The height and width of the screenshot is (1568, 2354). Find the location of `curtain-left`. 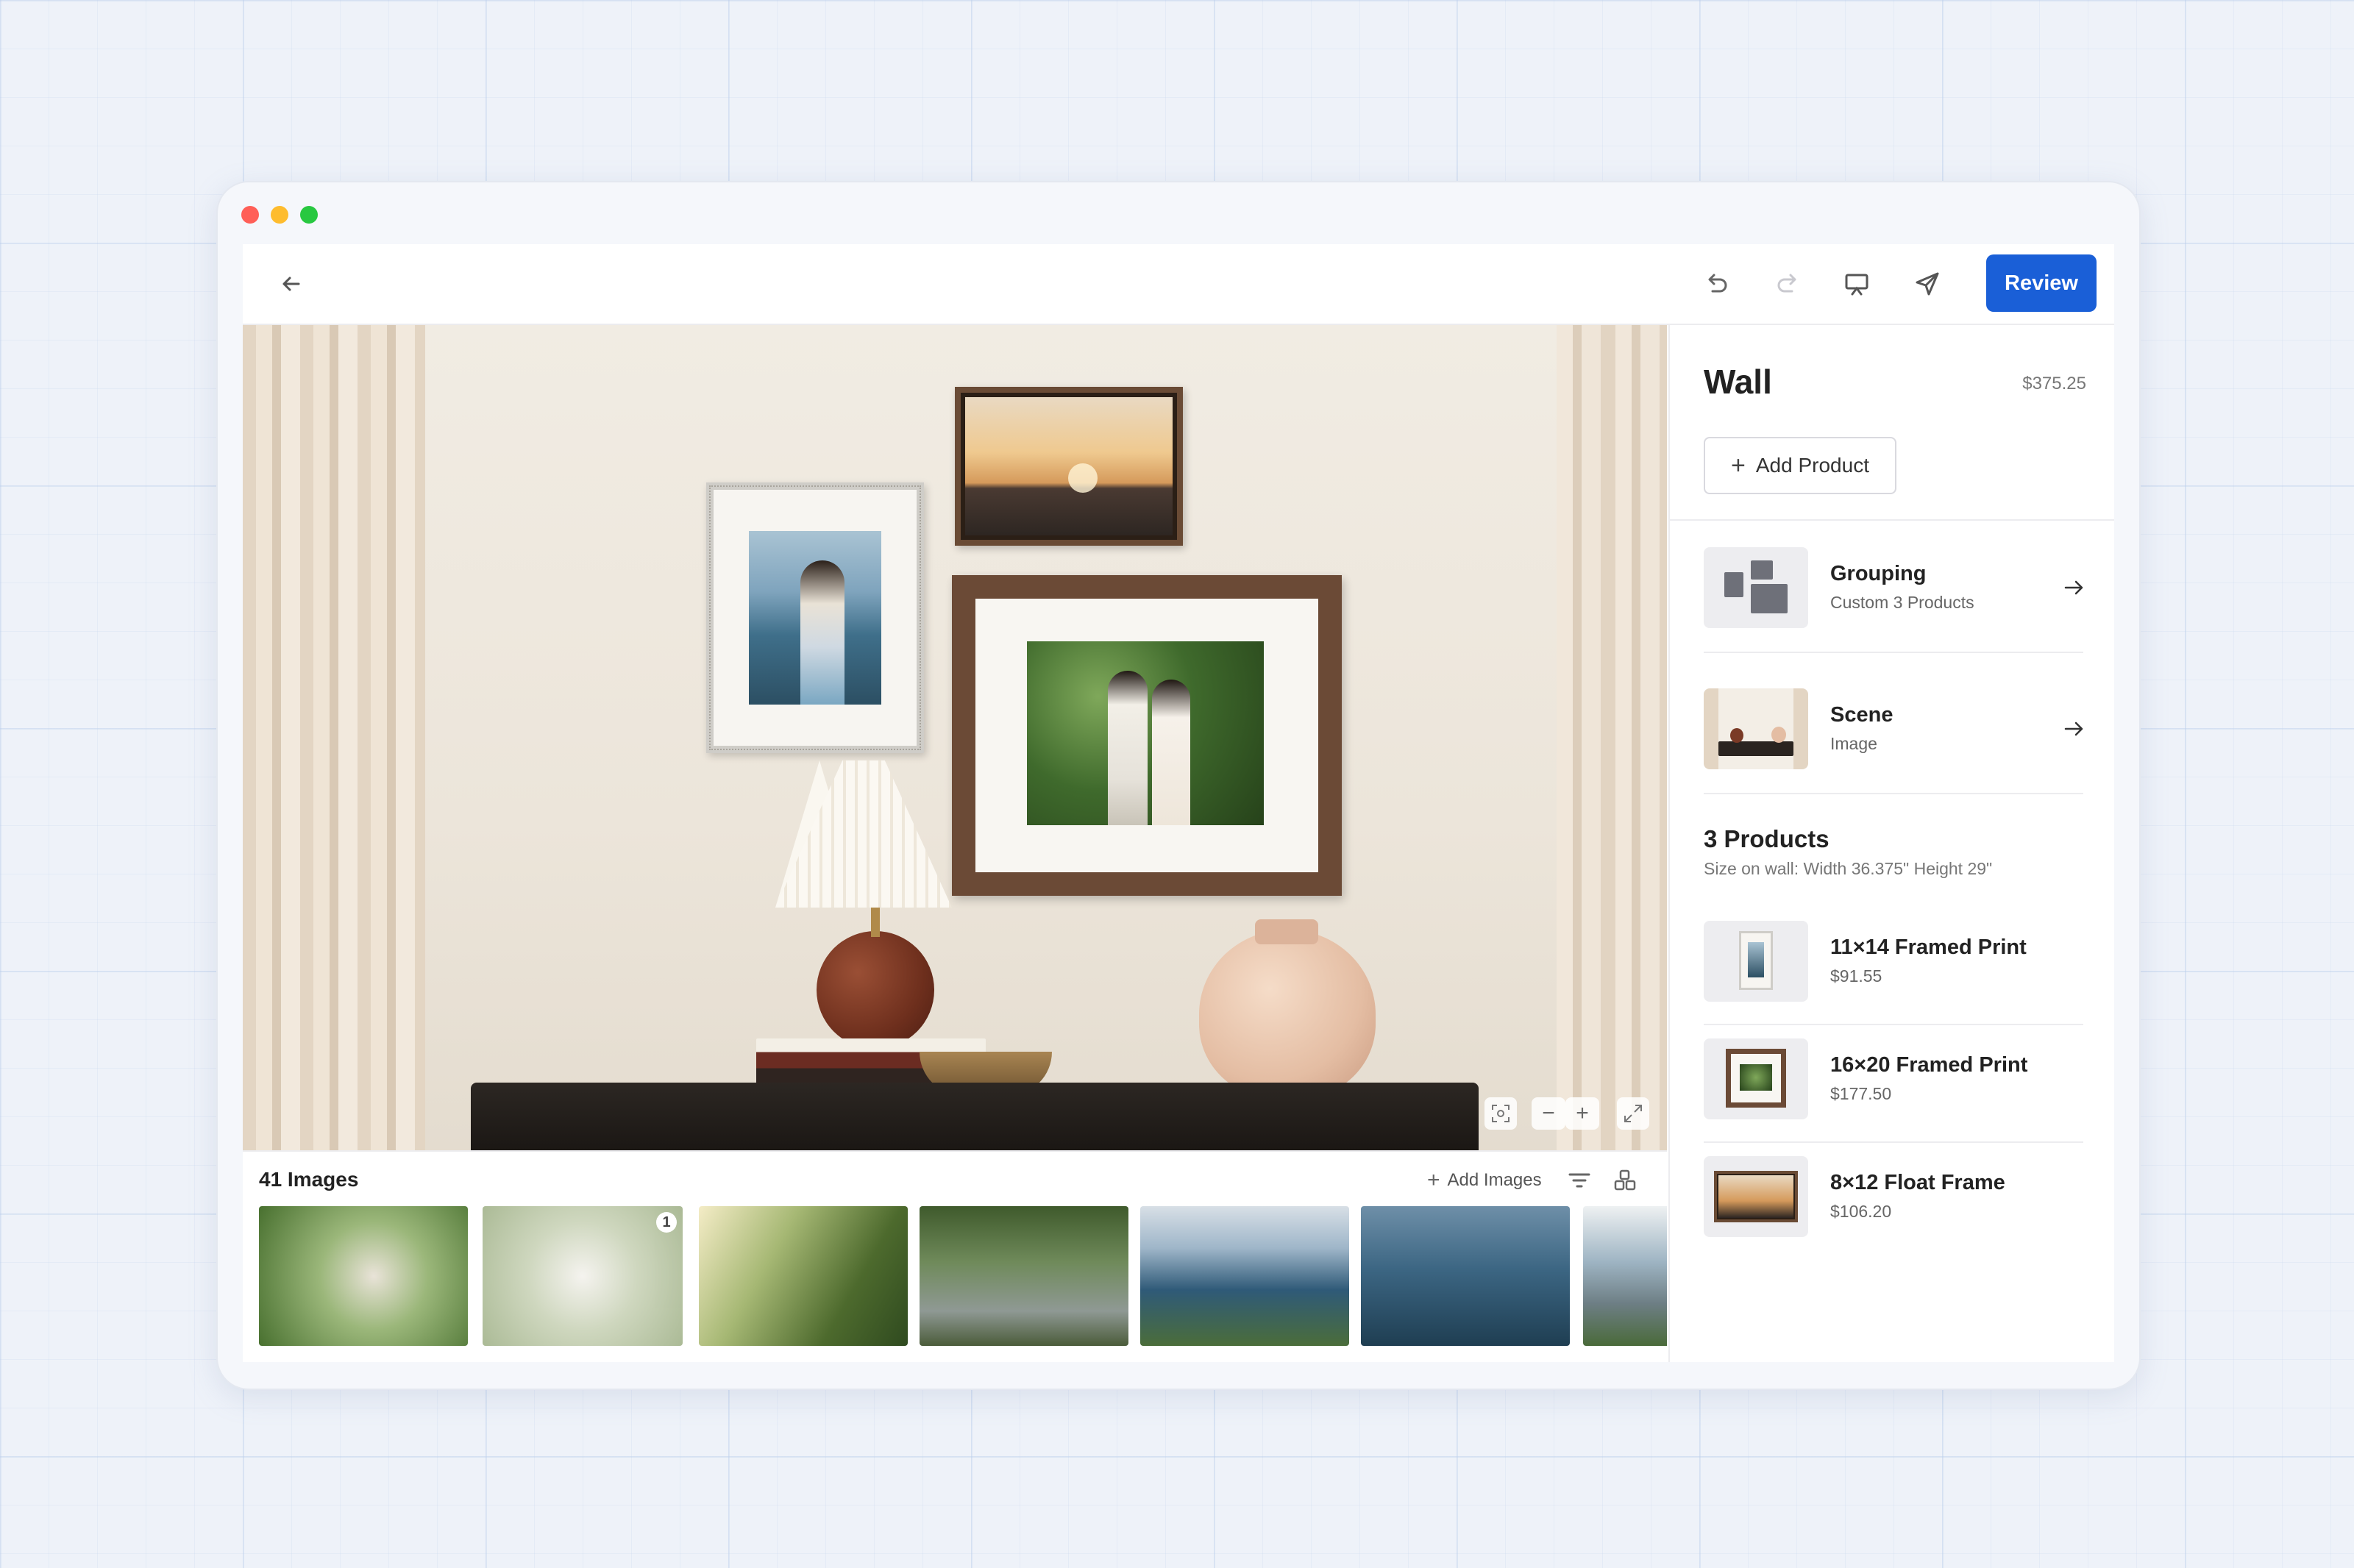

curtain-left is located at coordinates (334, 737).